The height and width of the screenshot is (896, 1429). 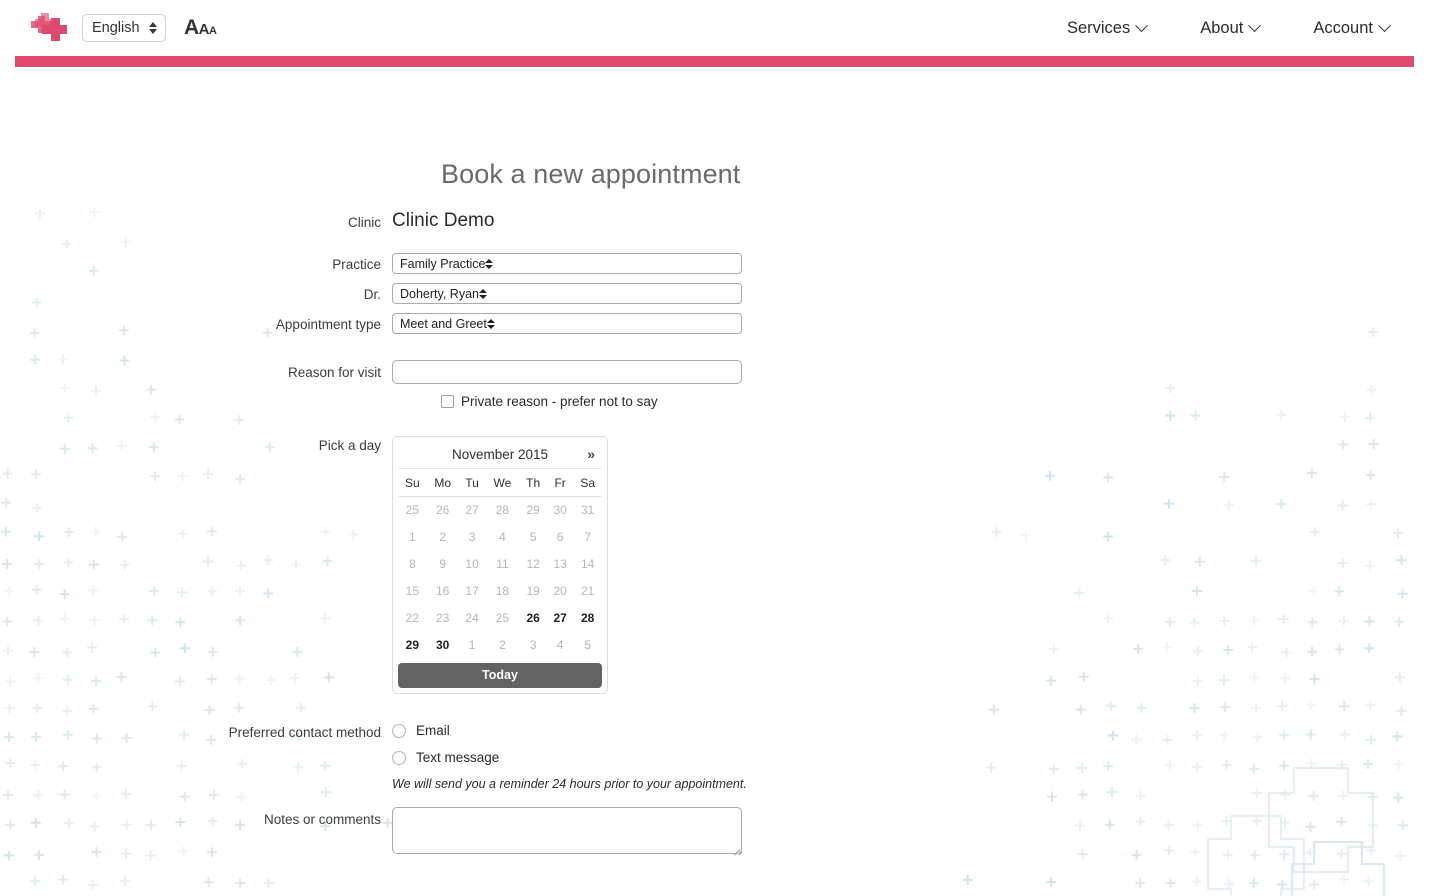 I want to click on calendar-weekday-tu: Tu, so click(x=472, y=482).